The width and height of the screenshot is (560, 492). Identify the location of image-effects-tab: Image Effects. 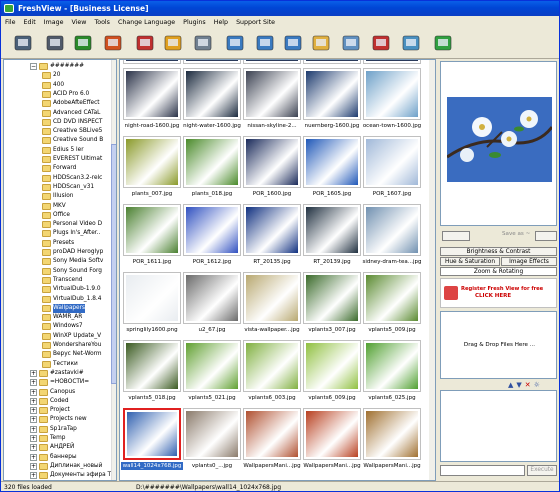
(529, 261).